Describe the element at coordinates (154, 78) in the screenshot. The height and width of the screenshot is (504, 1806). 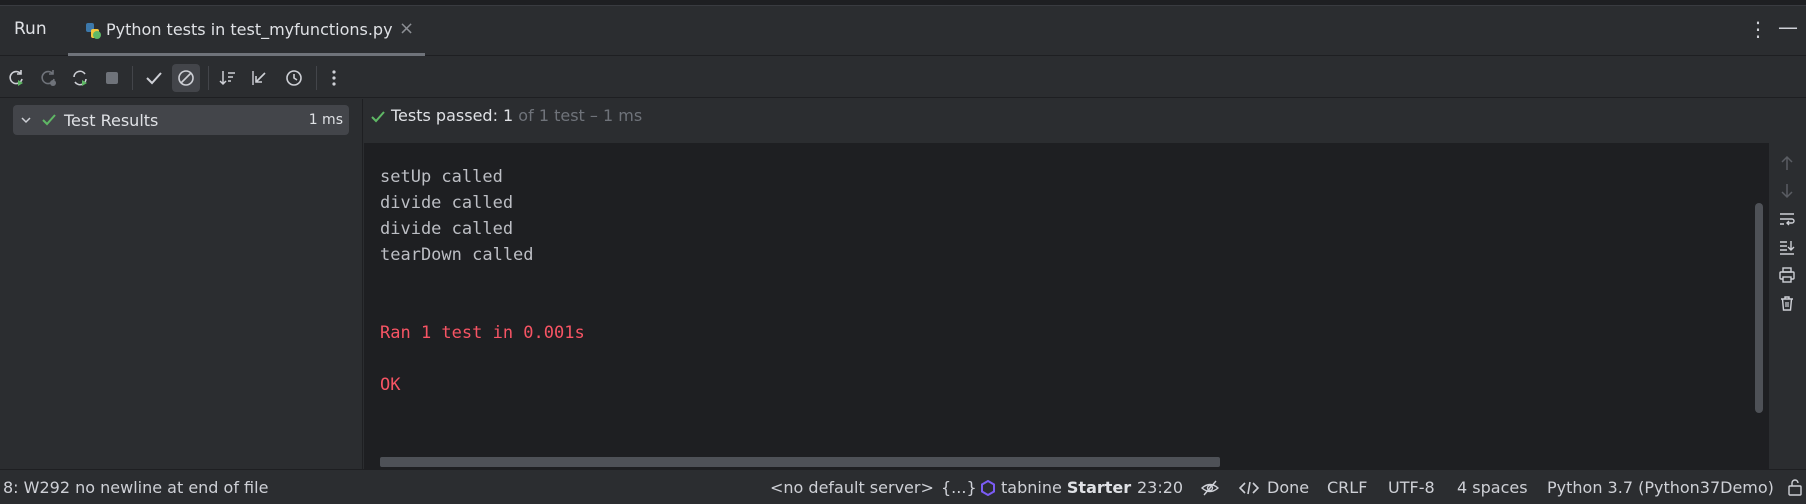
I see `show-passed-icon` at that location.